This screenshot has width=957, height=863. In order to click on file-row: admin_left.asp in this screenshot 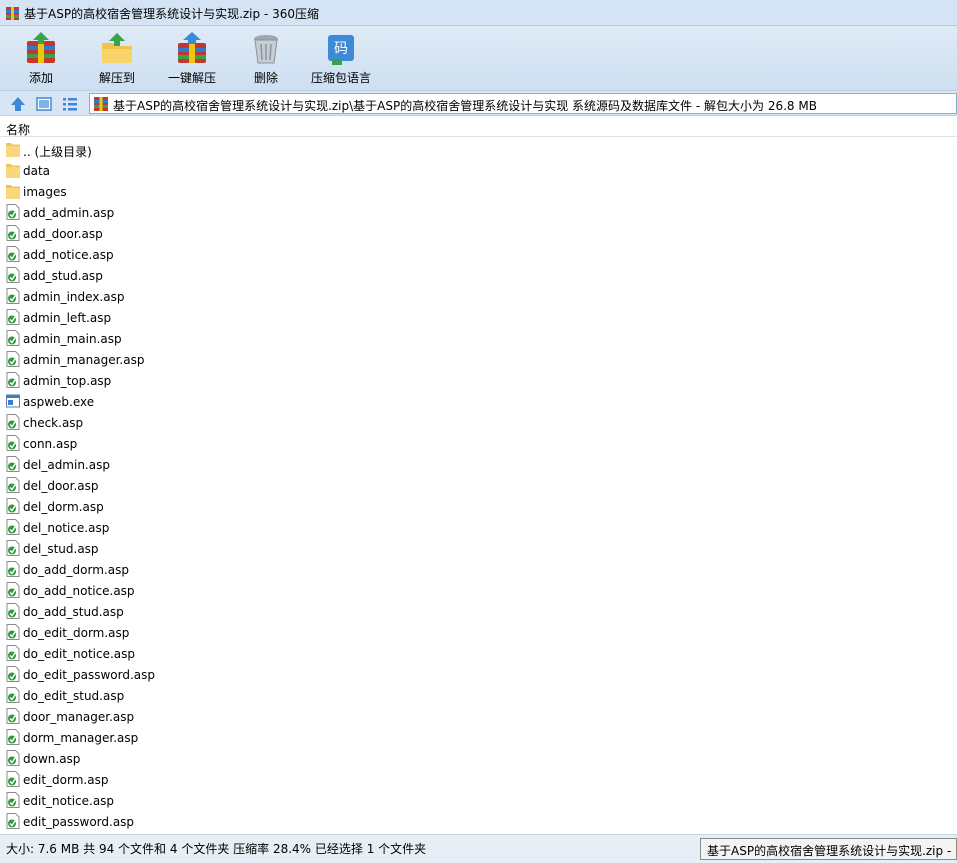, I will do `click(478, 317)`.